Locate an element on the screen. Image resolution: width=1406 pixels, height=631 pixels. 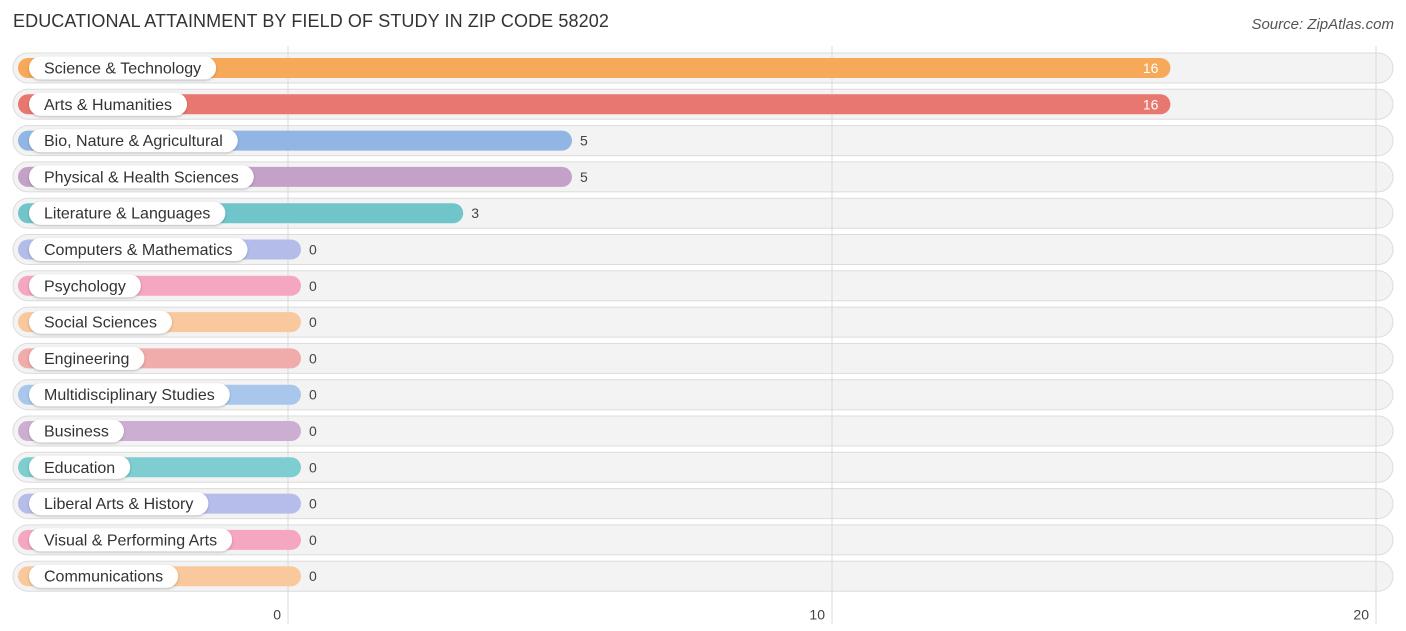
category-label: Computers & Mathematics is located at coordinates (138, 250).